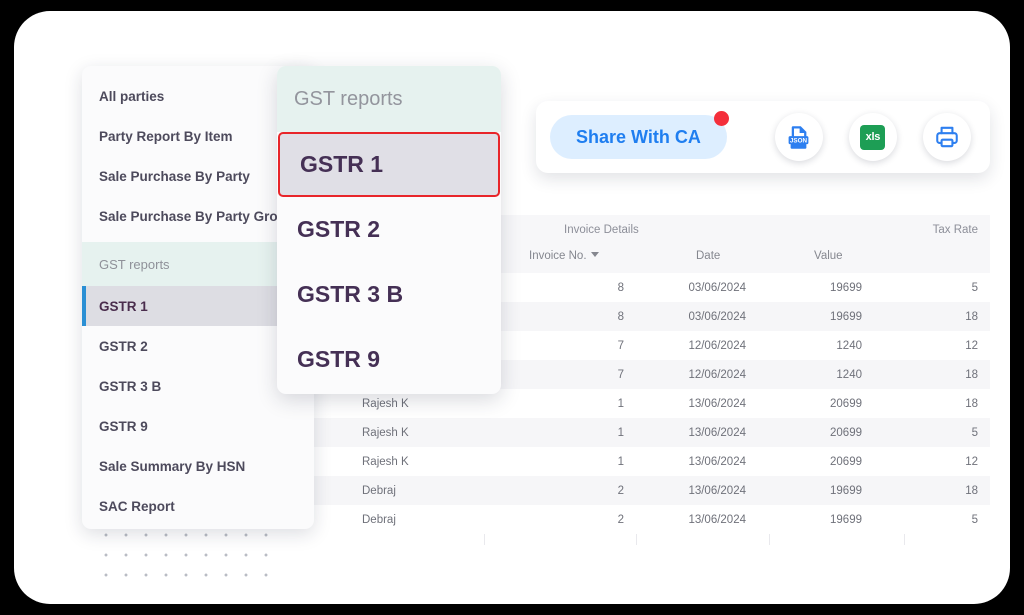 This screenshot has width=1024, height=615. What do you see at coordinates (198, 426) in the screenshot?
I see `sidebar-item-gstr-9: GSTR 9` at bounding box center [198, 426].